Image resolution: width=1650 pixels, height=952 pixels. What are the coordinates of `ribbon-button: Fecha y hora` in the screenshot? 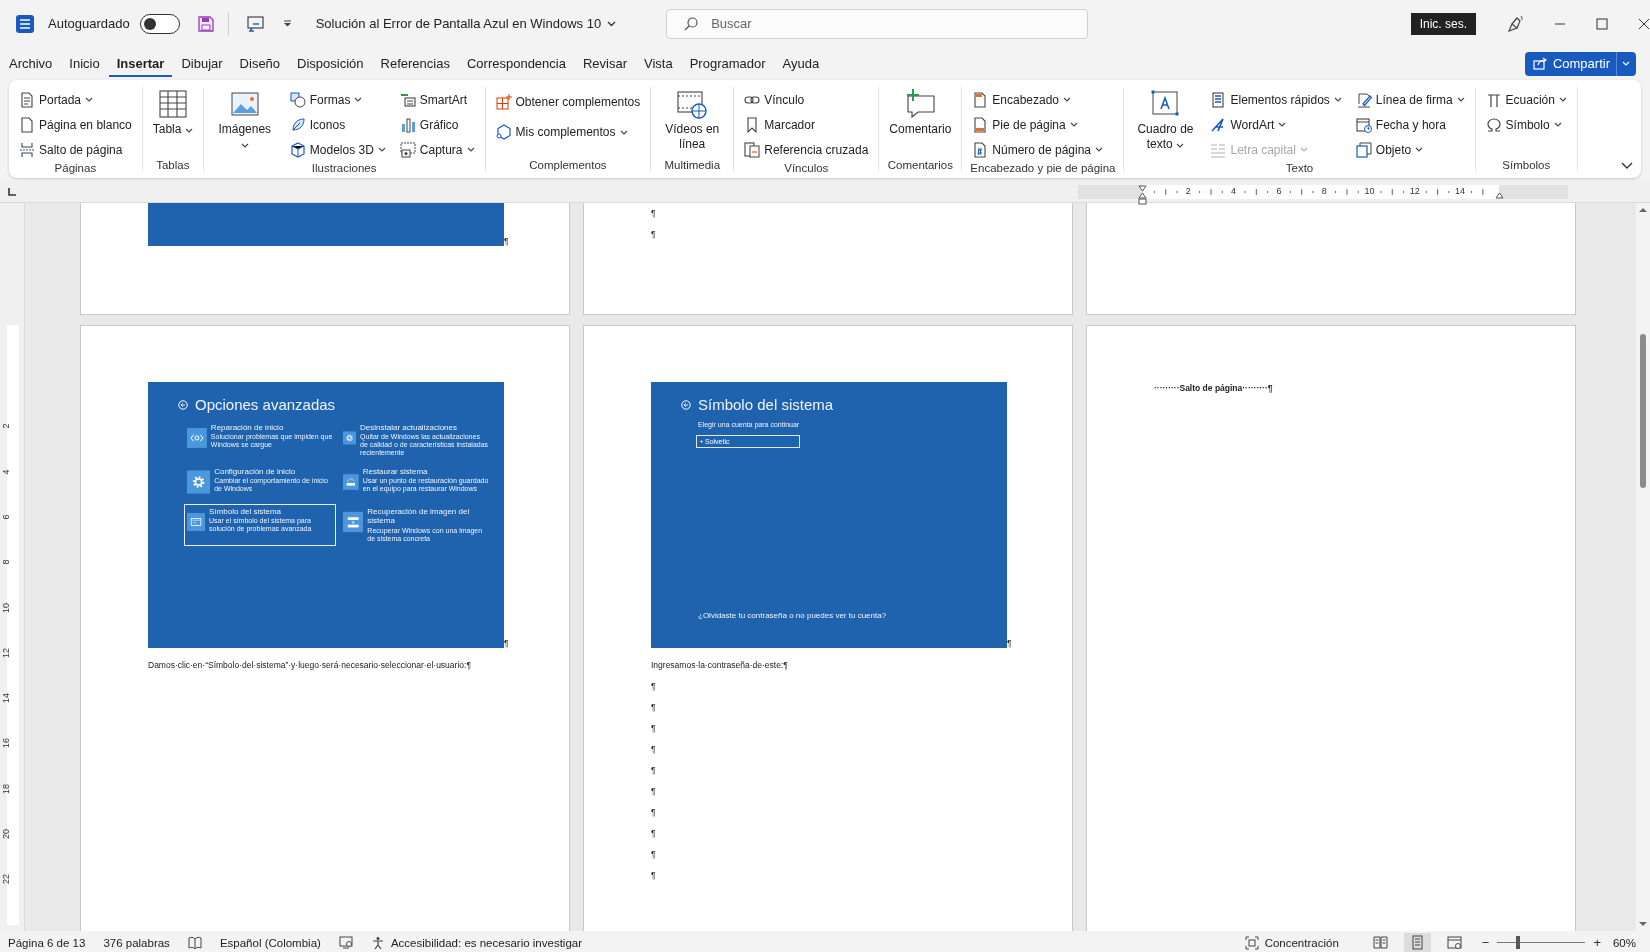 It's located at (1410, 124).